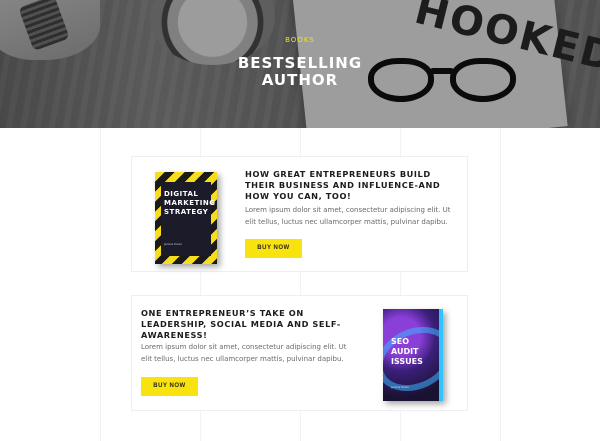 This screenshot has width=600, height=441. What do you see at coordinates (169, 386) in the screenshot?
I see `buy-now-button-2: BUY NOW` at bounding box center [169, 386].